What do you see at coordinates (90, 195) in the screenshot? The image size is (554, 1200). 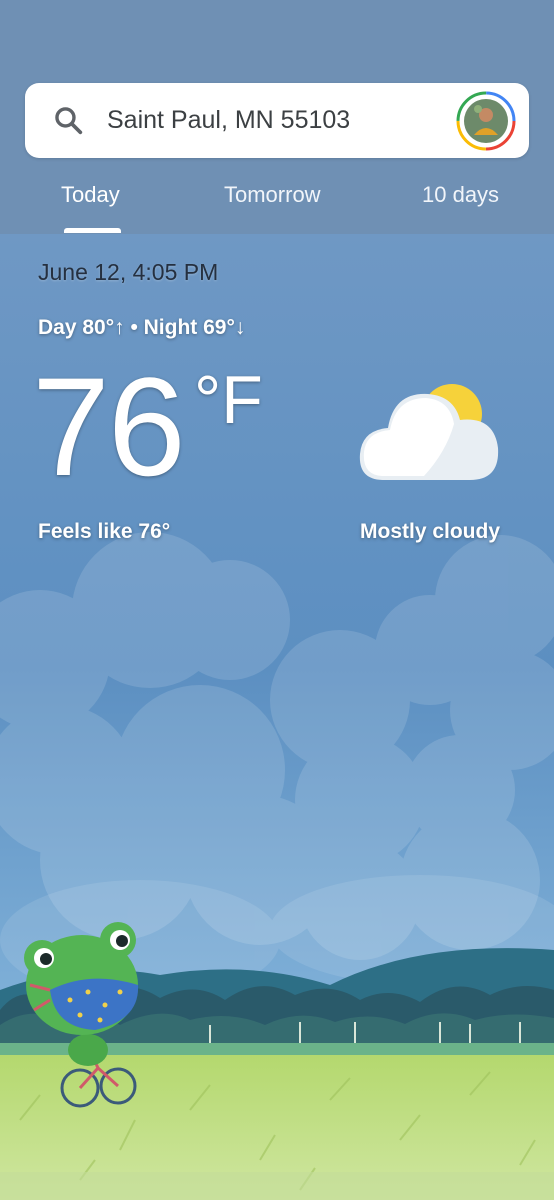 I see `tab-today: Today` at bounding box center [90, 195].